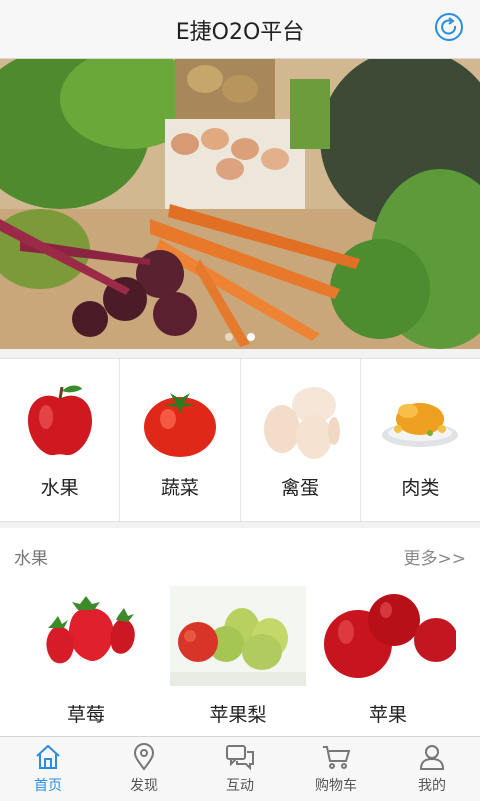 The width and height of the screenshot is (480, 801). Describe the element at coordinates (144, 786) in the screenshot. I see `tab-label: 发现` at that location.